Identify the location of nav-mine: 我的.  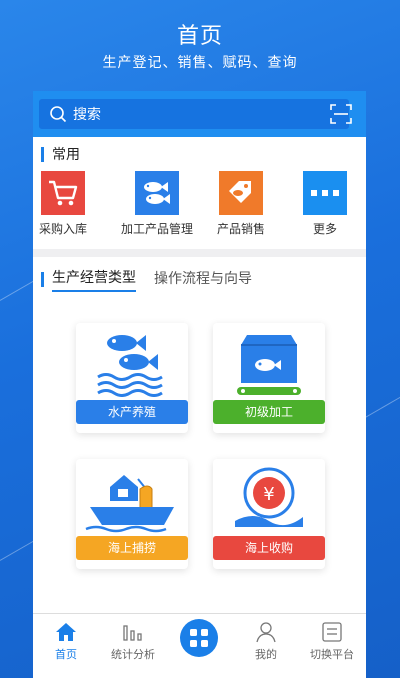
(266, 641).